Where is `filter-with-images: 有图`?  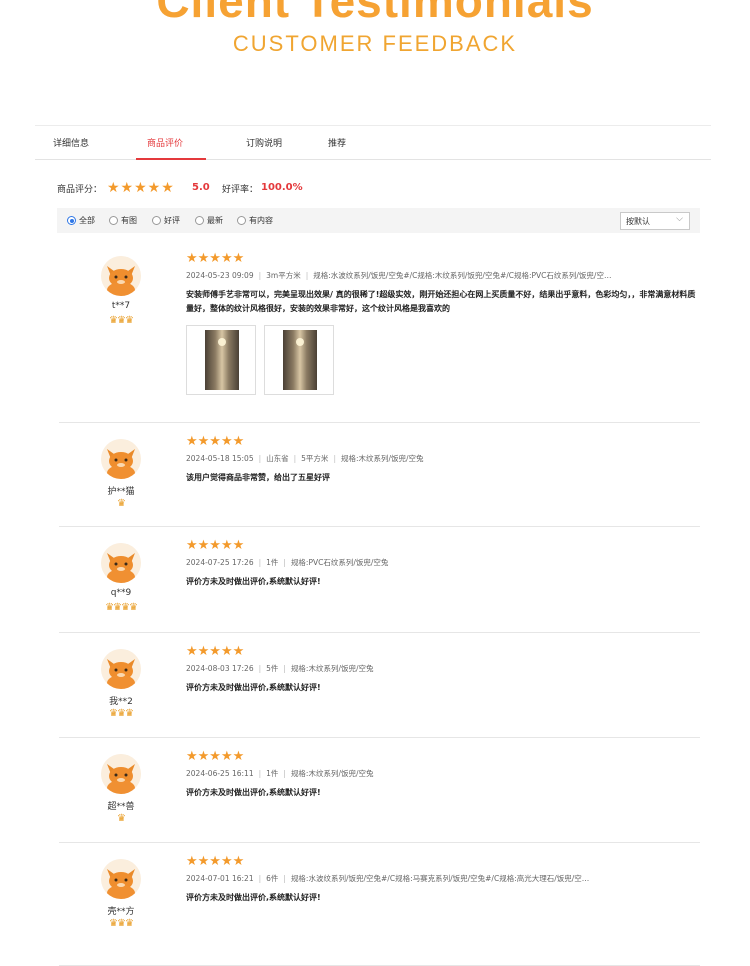
filter-with-images: 有图 is located at coordinates (123, 220).